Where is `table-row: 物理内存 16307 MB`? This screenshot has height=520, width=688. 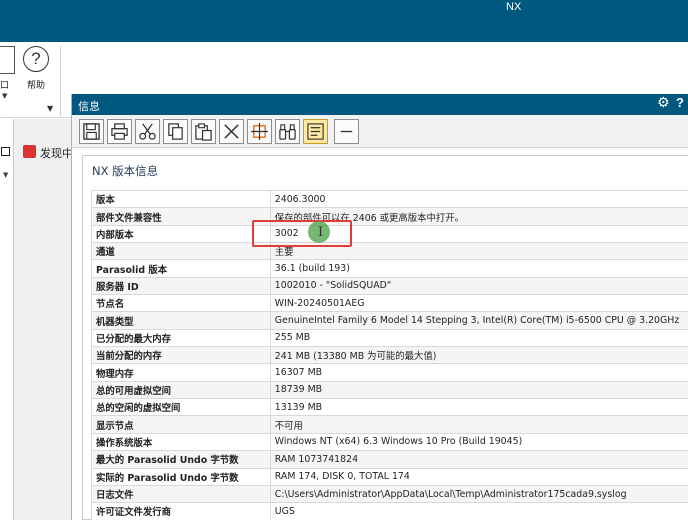
table-row: 物理内存 16307 MB is located at coordinates (389, 372).